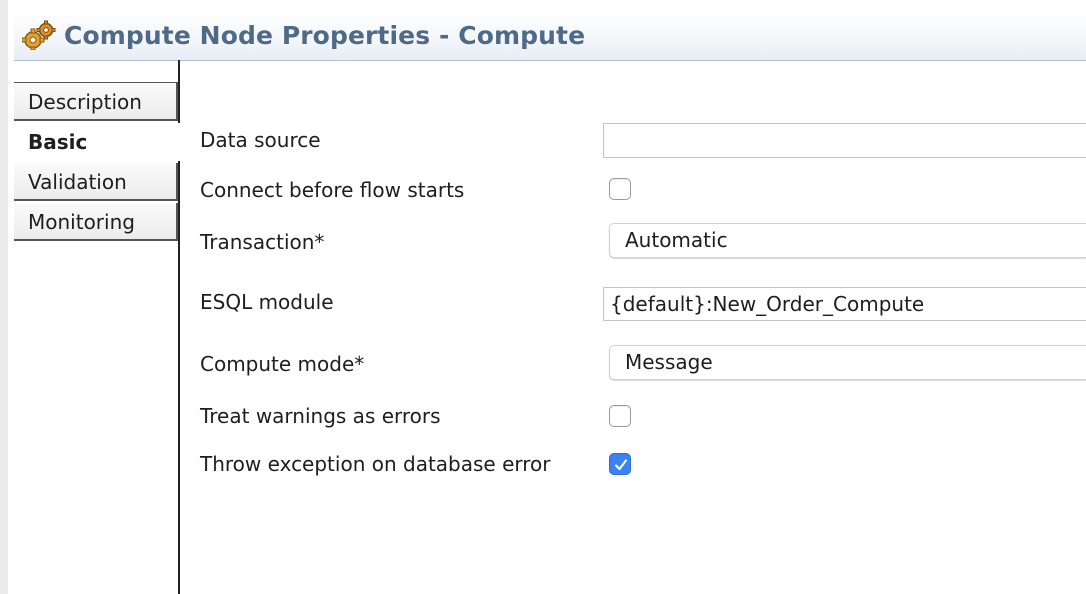  I want to click on esql-module-label: ESQL module, so click(267, 302).